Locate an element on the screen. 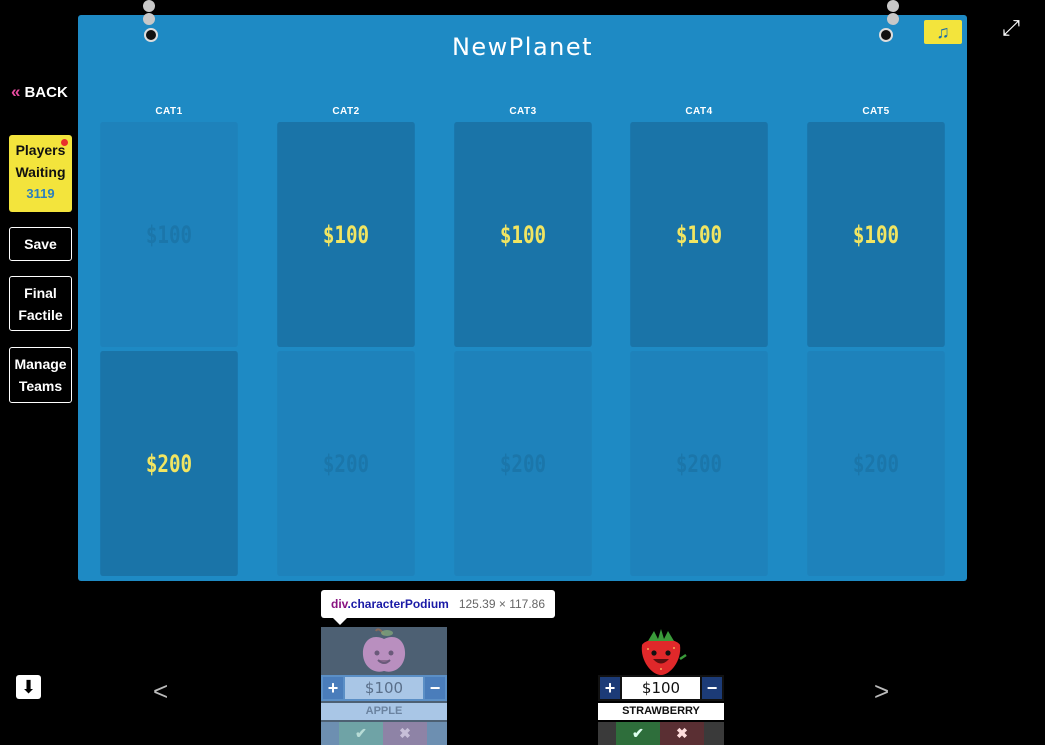  back-label: BACK is located at coordinates (46, 92).